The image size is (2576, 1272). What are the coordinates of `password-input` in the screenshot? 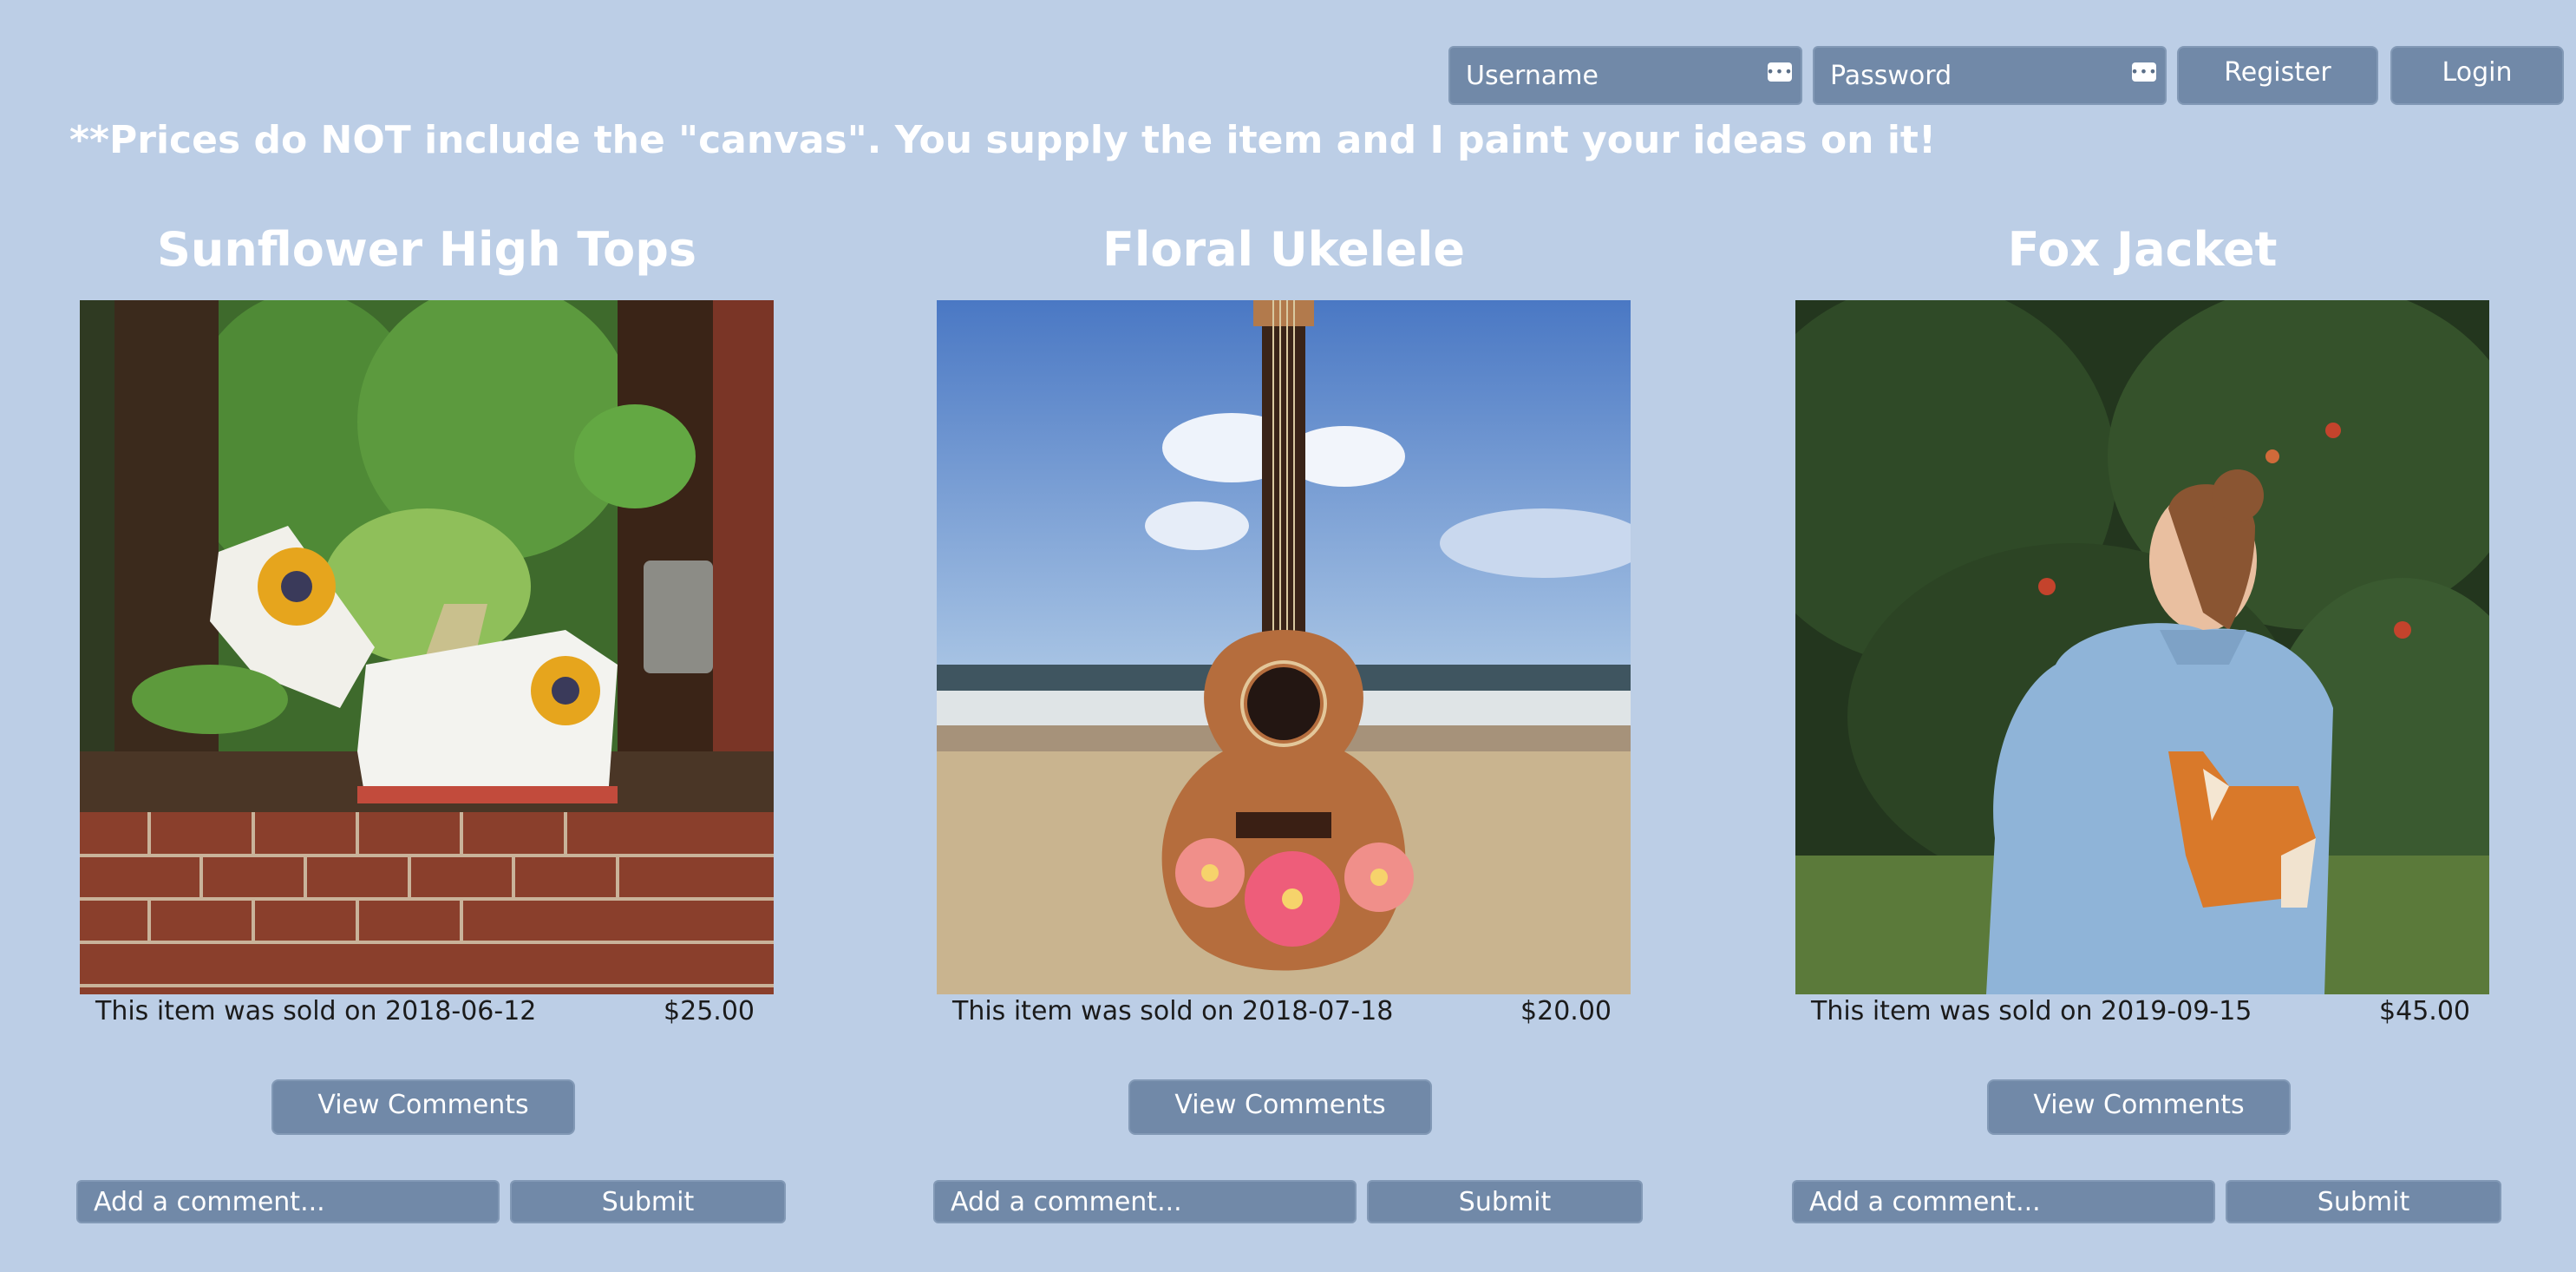 It's located at (1990, 75).